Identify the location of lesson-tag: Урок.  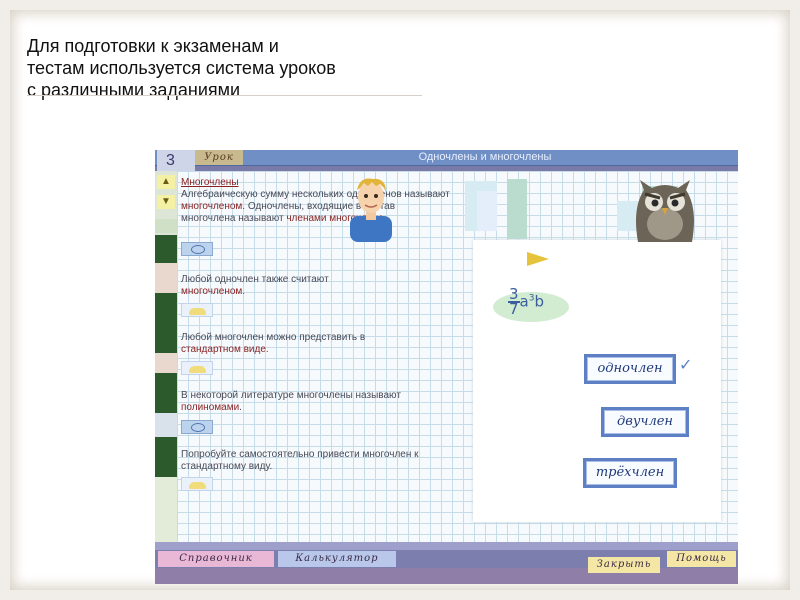
(219, 157).